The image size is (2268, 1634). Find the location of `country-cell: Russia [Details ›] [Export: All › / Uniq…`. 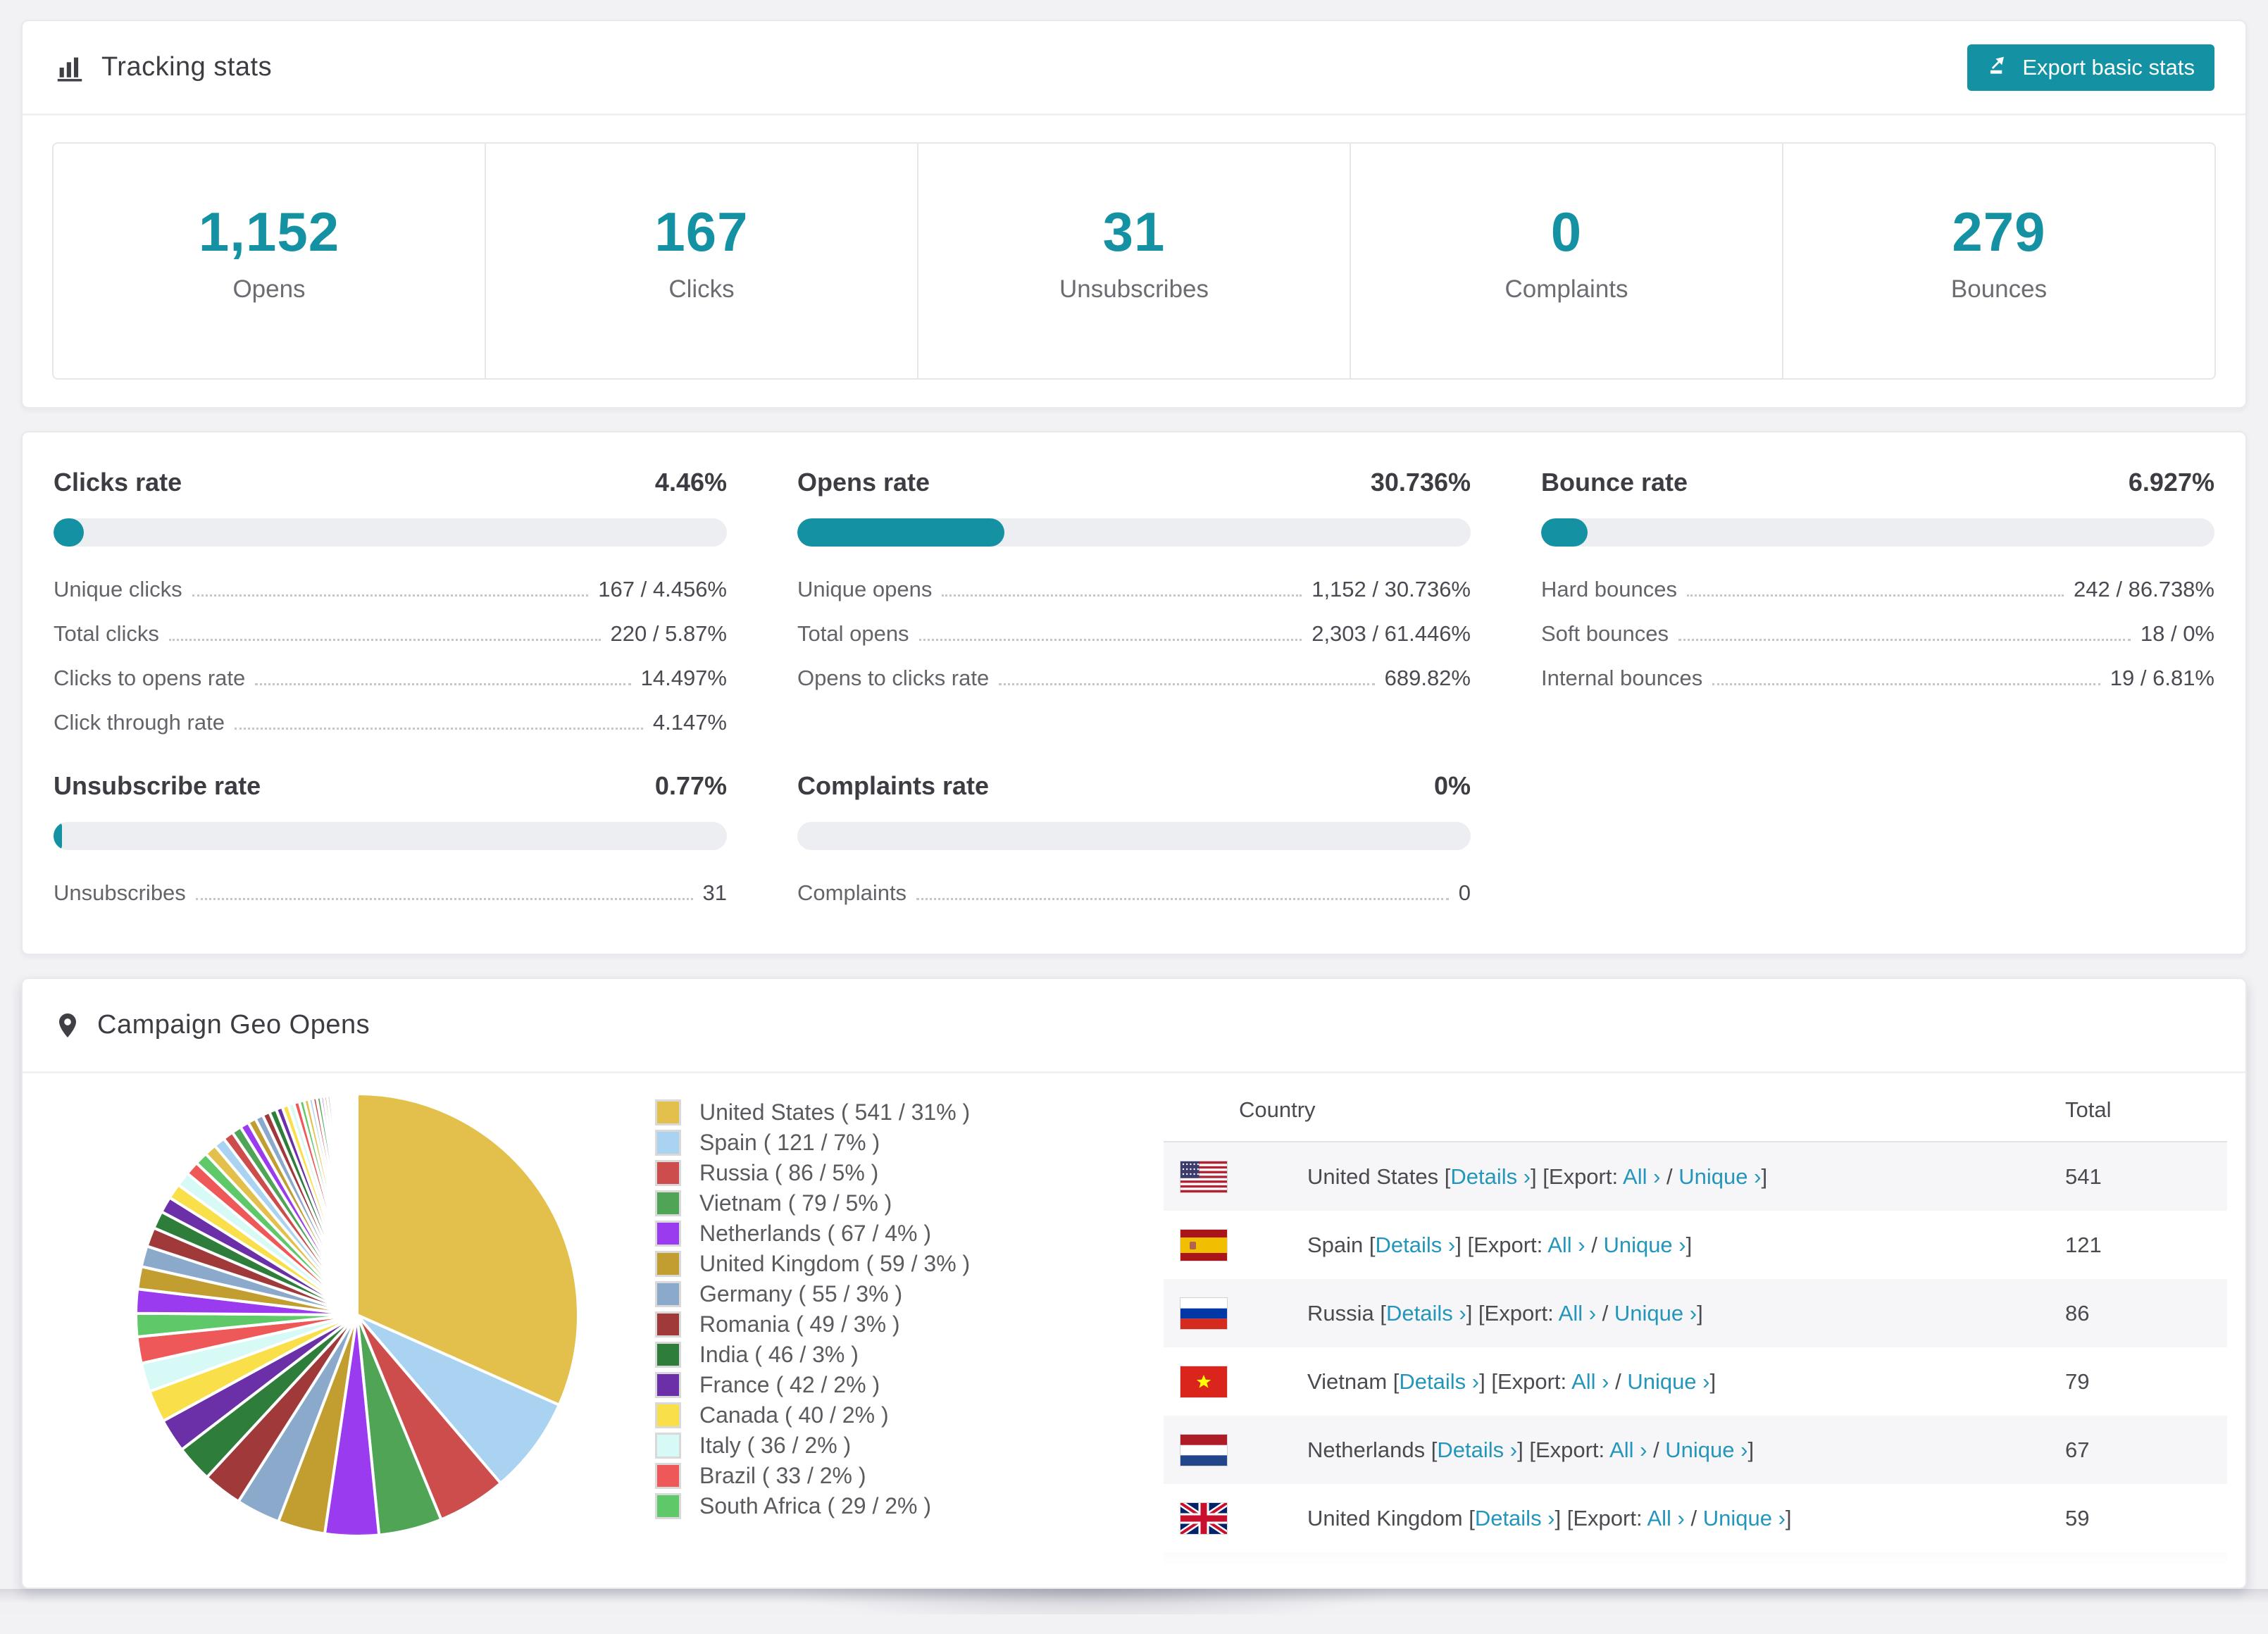

country-cell: Russia [Details ›] [Export: All › / Uniq… is located at coordinates (1505, 1313).